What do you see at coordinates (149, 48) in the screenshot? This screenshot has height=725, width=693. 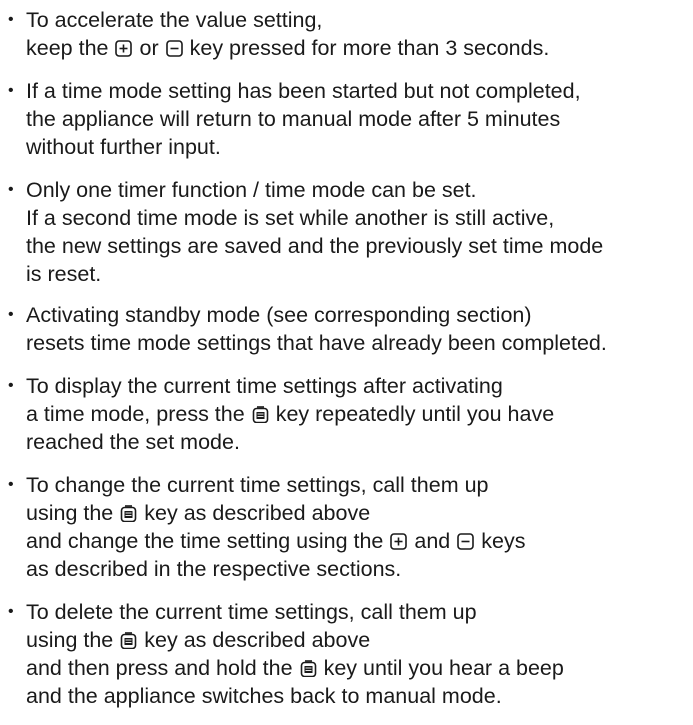 I see `note-text: or` at bounding box center [149, 48].